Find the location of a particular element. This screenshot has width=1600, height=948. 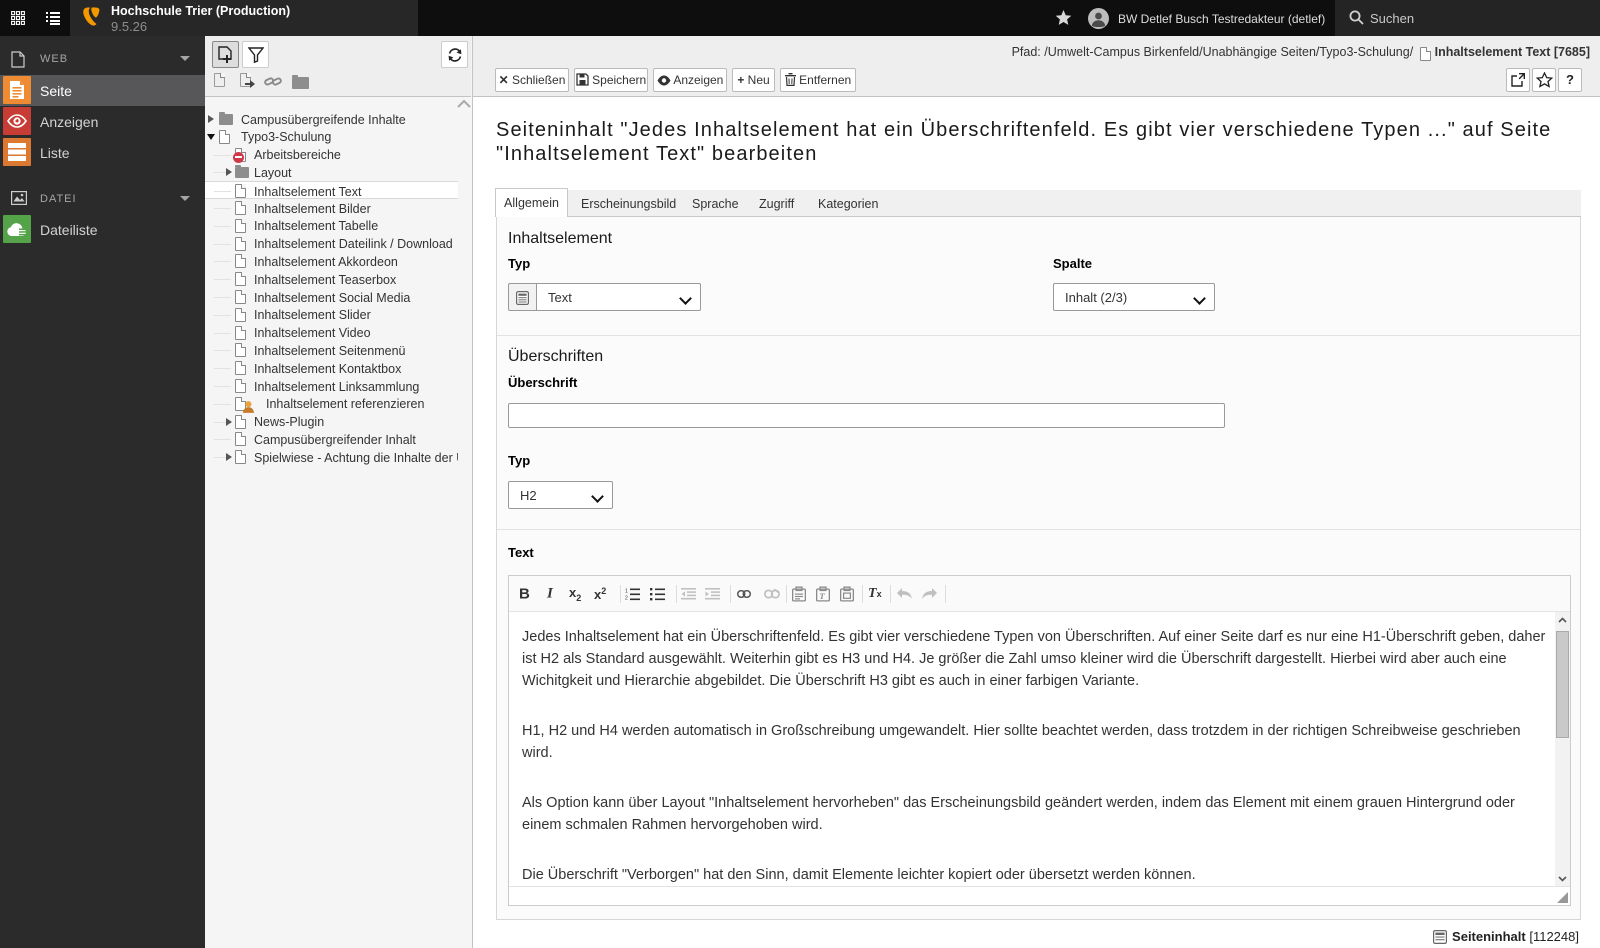

svg-text: 1 is located at coordinates (626, 591).